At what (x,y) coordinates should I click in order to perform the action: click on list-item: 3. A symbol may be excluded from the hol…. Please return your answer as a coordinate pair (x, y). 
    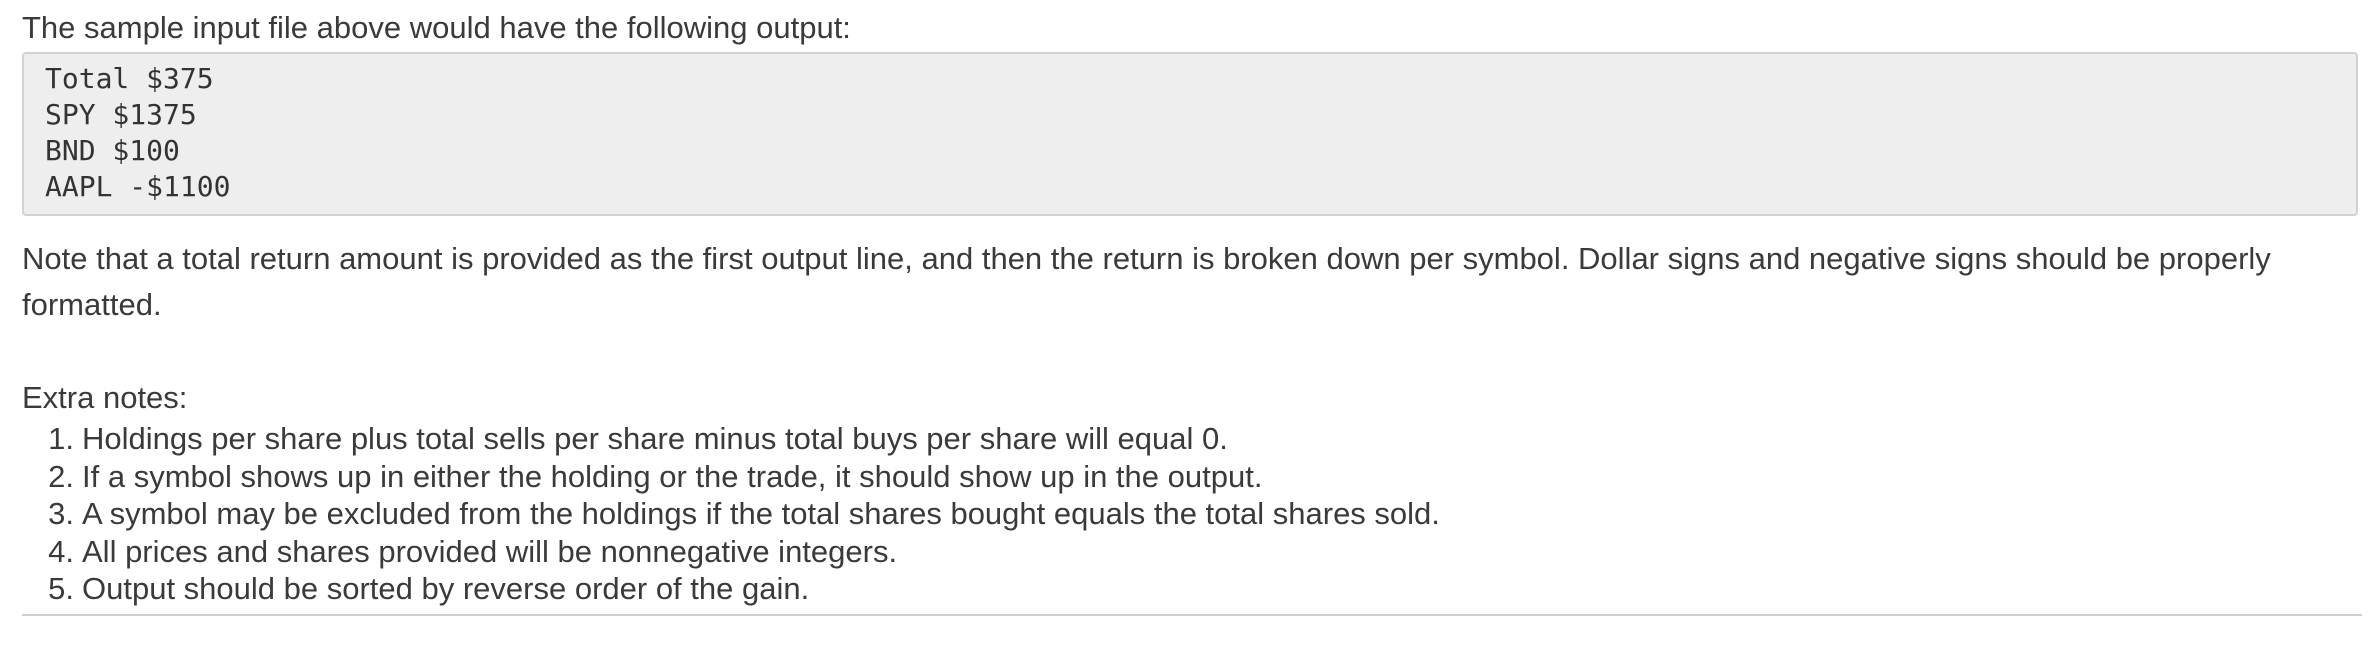
    Looking at the image, I should click on (731, 514).